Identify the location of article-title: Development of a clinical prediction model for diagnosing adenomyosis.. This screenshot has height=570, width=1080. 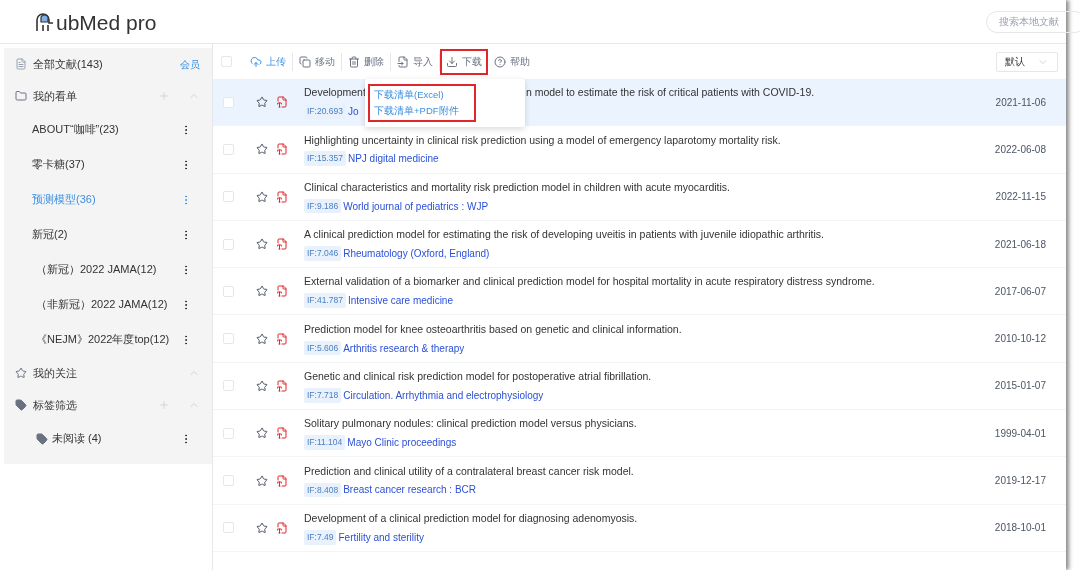
(471, 518).